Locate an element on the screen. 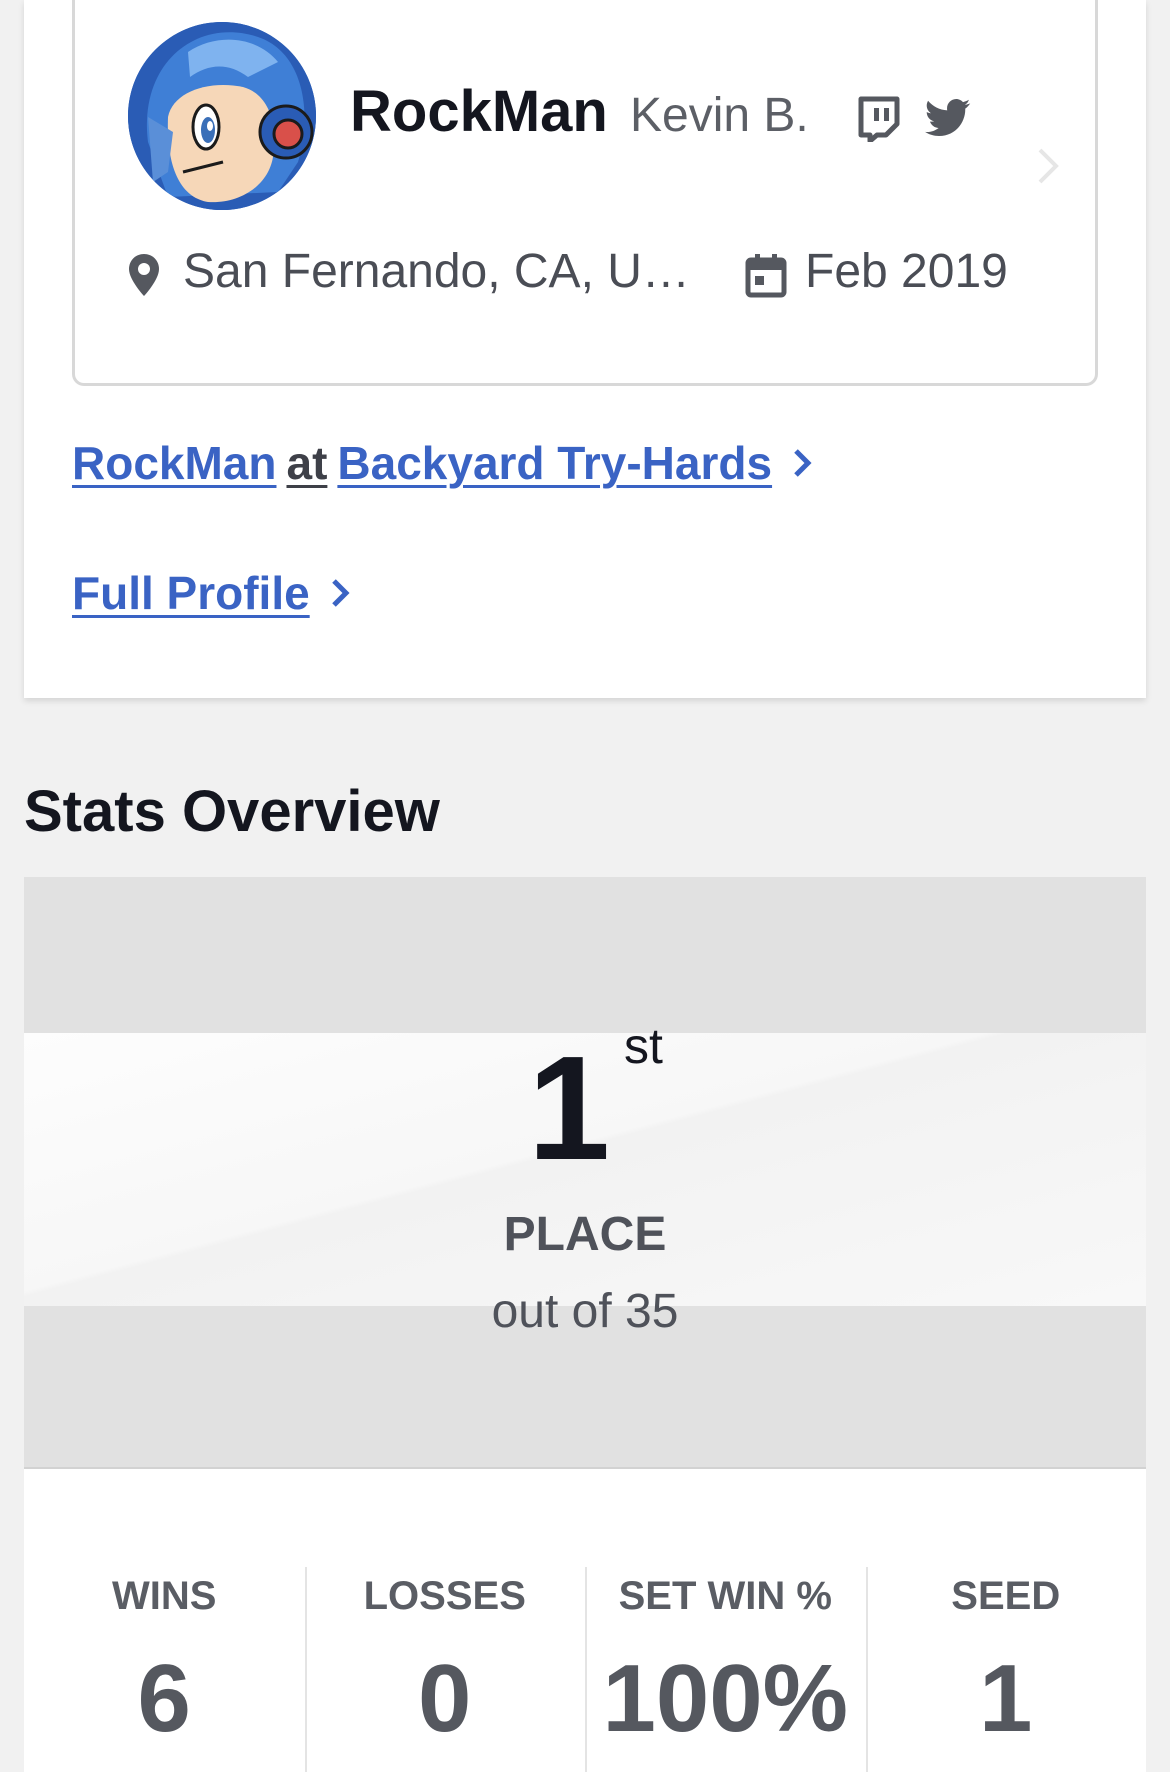 This screenshot has height=1772, width=1170. stat-label: LOSSES is located at coordinates (444, 1596).